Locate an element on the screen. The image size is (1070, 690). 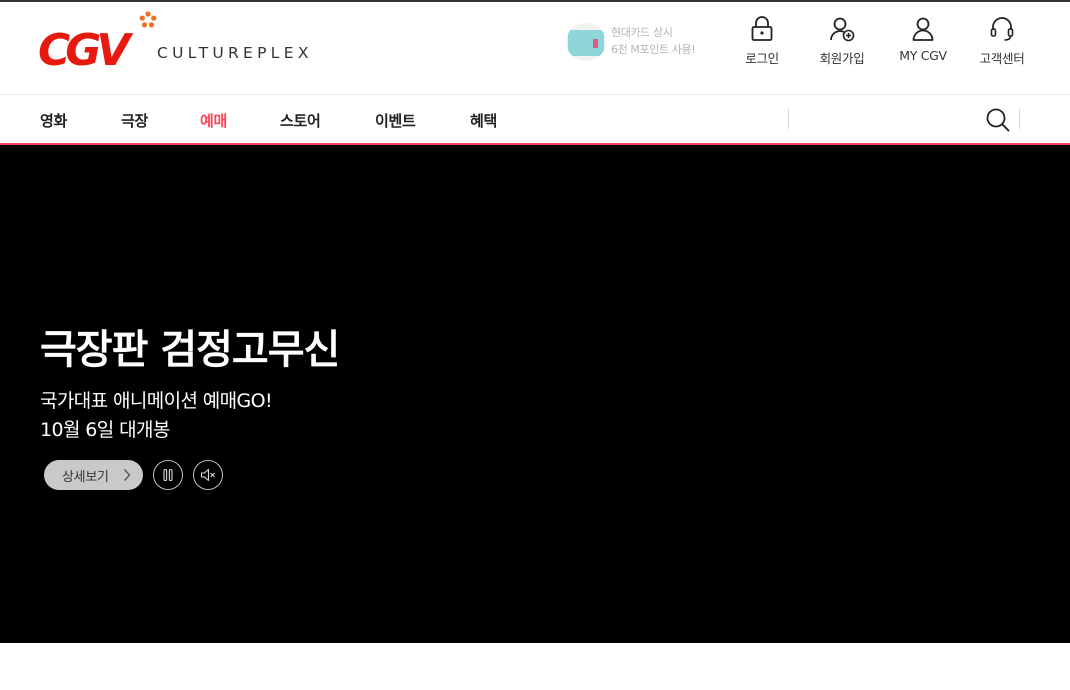
hyundai-card-promo: 현대카드 상시 6천 M포인트 사용! is located at coordinates (636, 42).